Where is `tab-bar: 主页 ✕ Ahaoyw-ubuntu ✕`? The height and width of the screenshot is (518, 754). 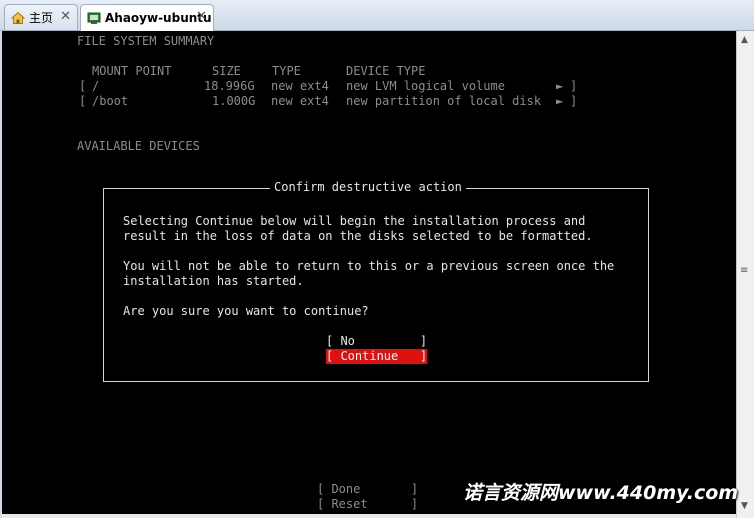
tab-bar: 主页 ✕ Ahaoyw-ubuntu ✕ is located at coordinates (377, 15).